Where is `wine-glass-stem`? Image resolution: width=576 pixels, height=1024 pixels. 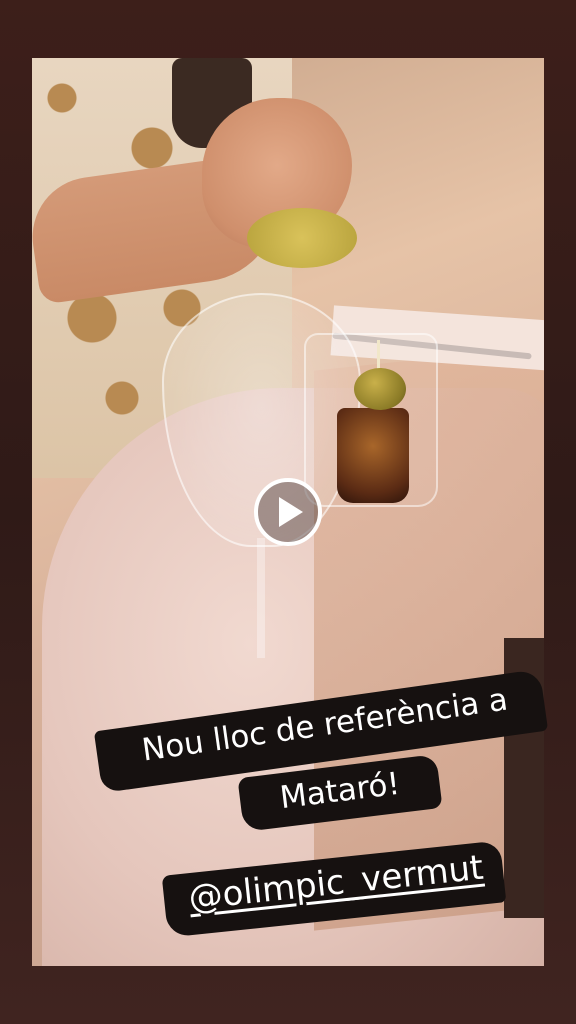
wine-glass-stem is located at coordinates (261, 598).